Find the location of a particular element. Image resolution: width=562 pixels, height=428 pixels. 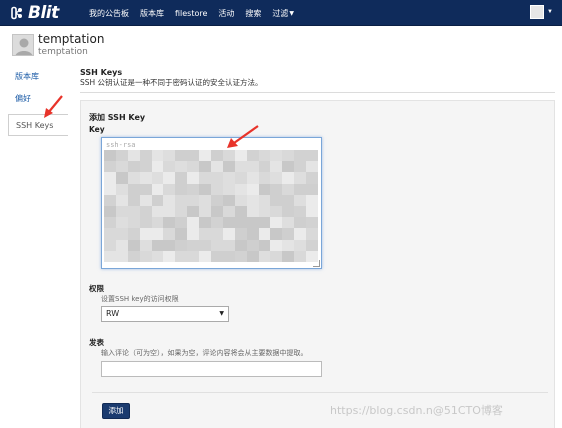

arrow-to-ssh-keys-icon is located at coordinates (53, 106).